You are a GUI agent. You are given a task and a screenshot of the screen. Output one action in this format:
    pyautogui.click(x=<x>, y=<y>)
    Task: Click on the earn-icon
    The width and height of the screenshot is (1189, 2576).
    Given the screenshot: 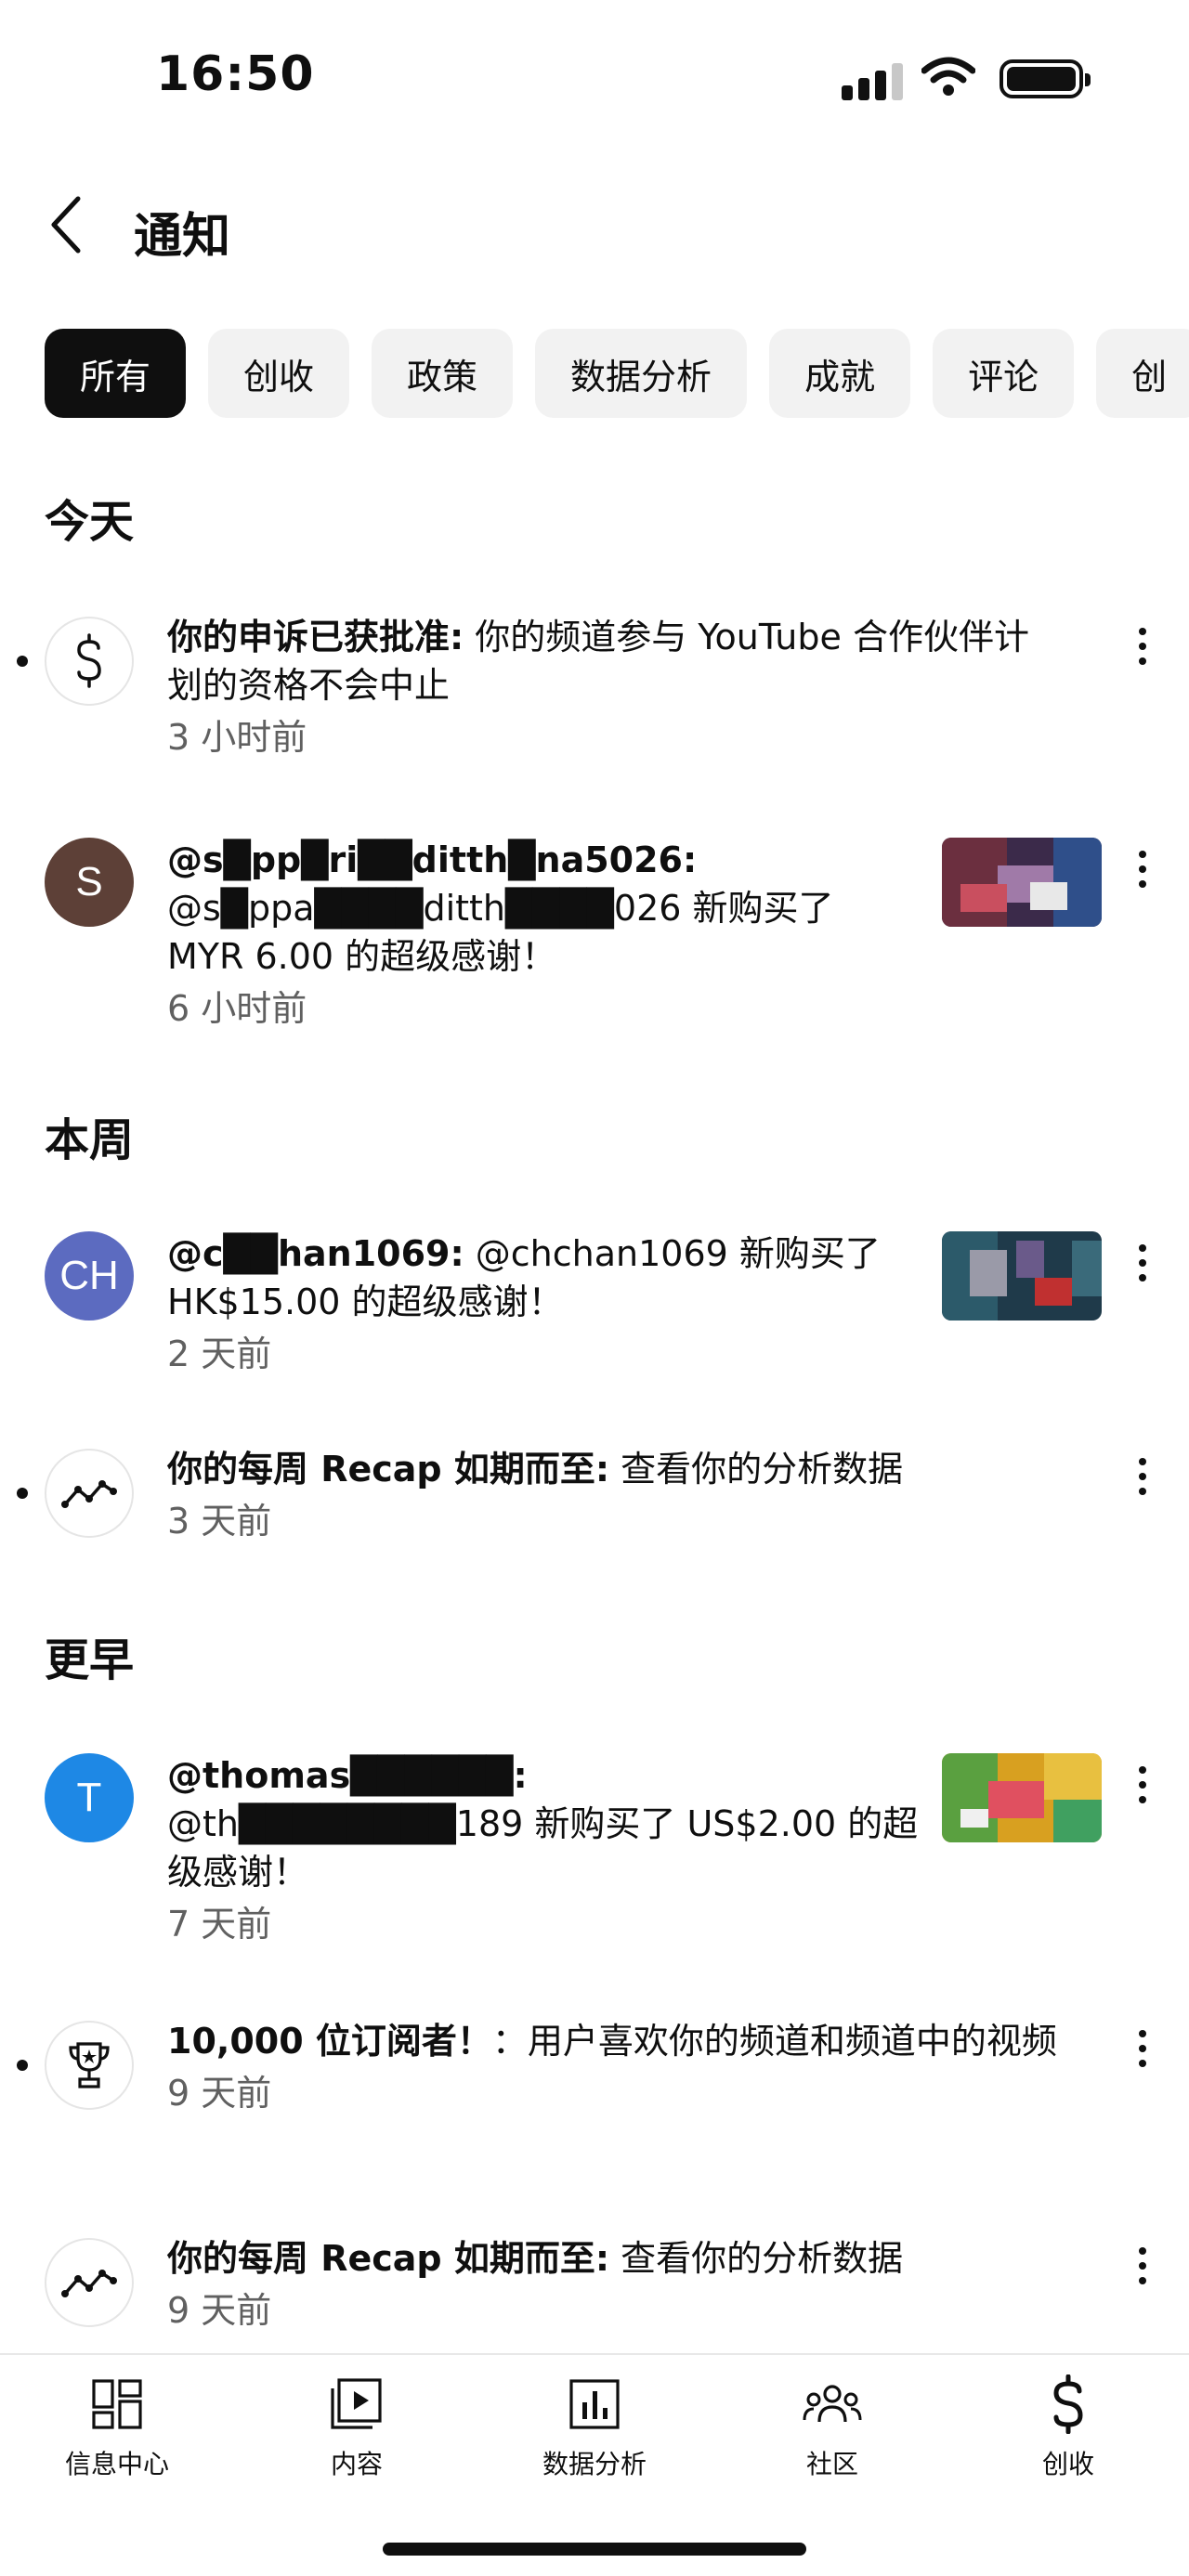 What is the action you would take?
    pyautogui.click(x=1068, y=2404)
    